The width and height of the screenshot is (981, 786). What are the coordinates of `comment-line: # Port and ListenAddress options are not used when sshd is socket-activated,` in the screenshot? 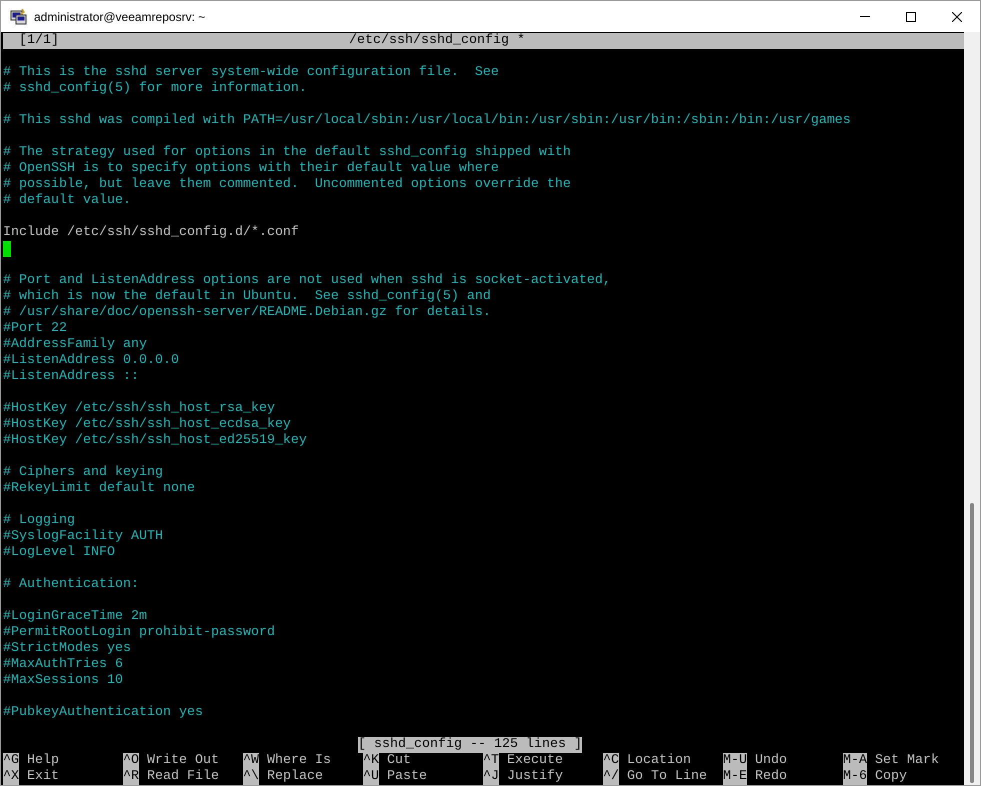 It's located at (307, 280).